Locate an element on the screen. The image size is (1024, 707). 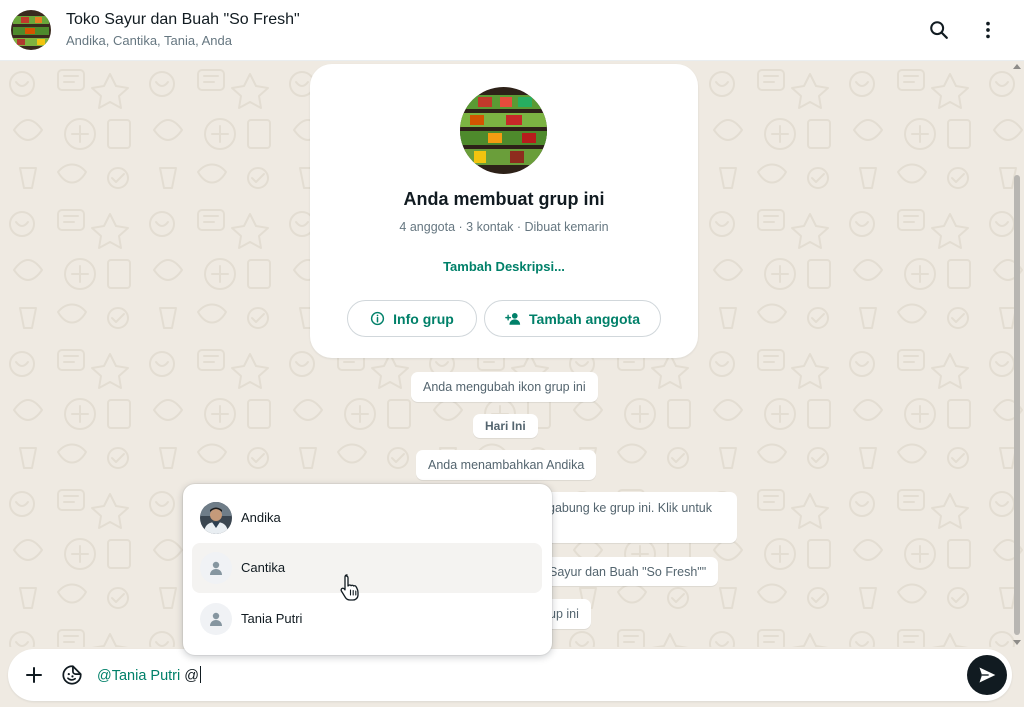
sticker-icon is located at coordinates (72, 675).